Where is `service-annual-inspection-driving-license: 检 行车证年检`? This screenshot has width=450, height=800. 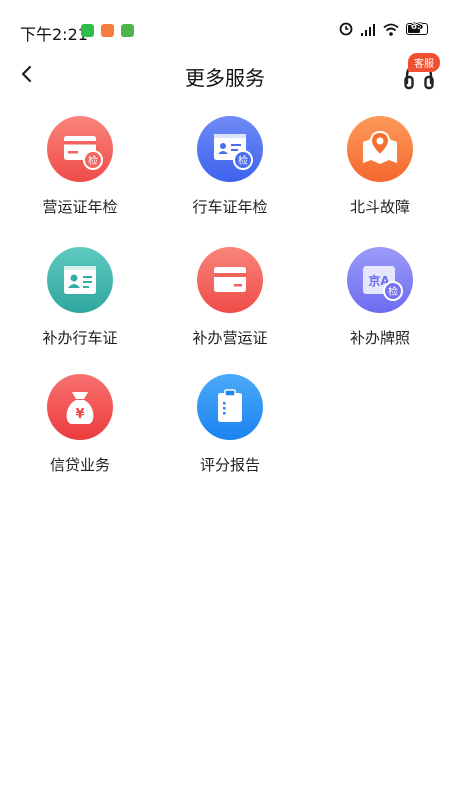
service-annual-inspection-driving-license: 检 行车证年检 is located at coordinates (230, 166).